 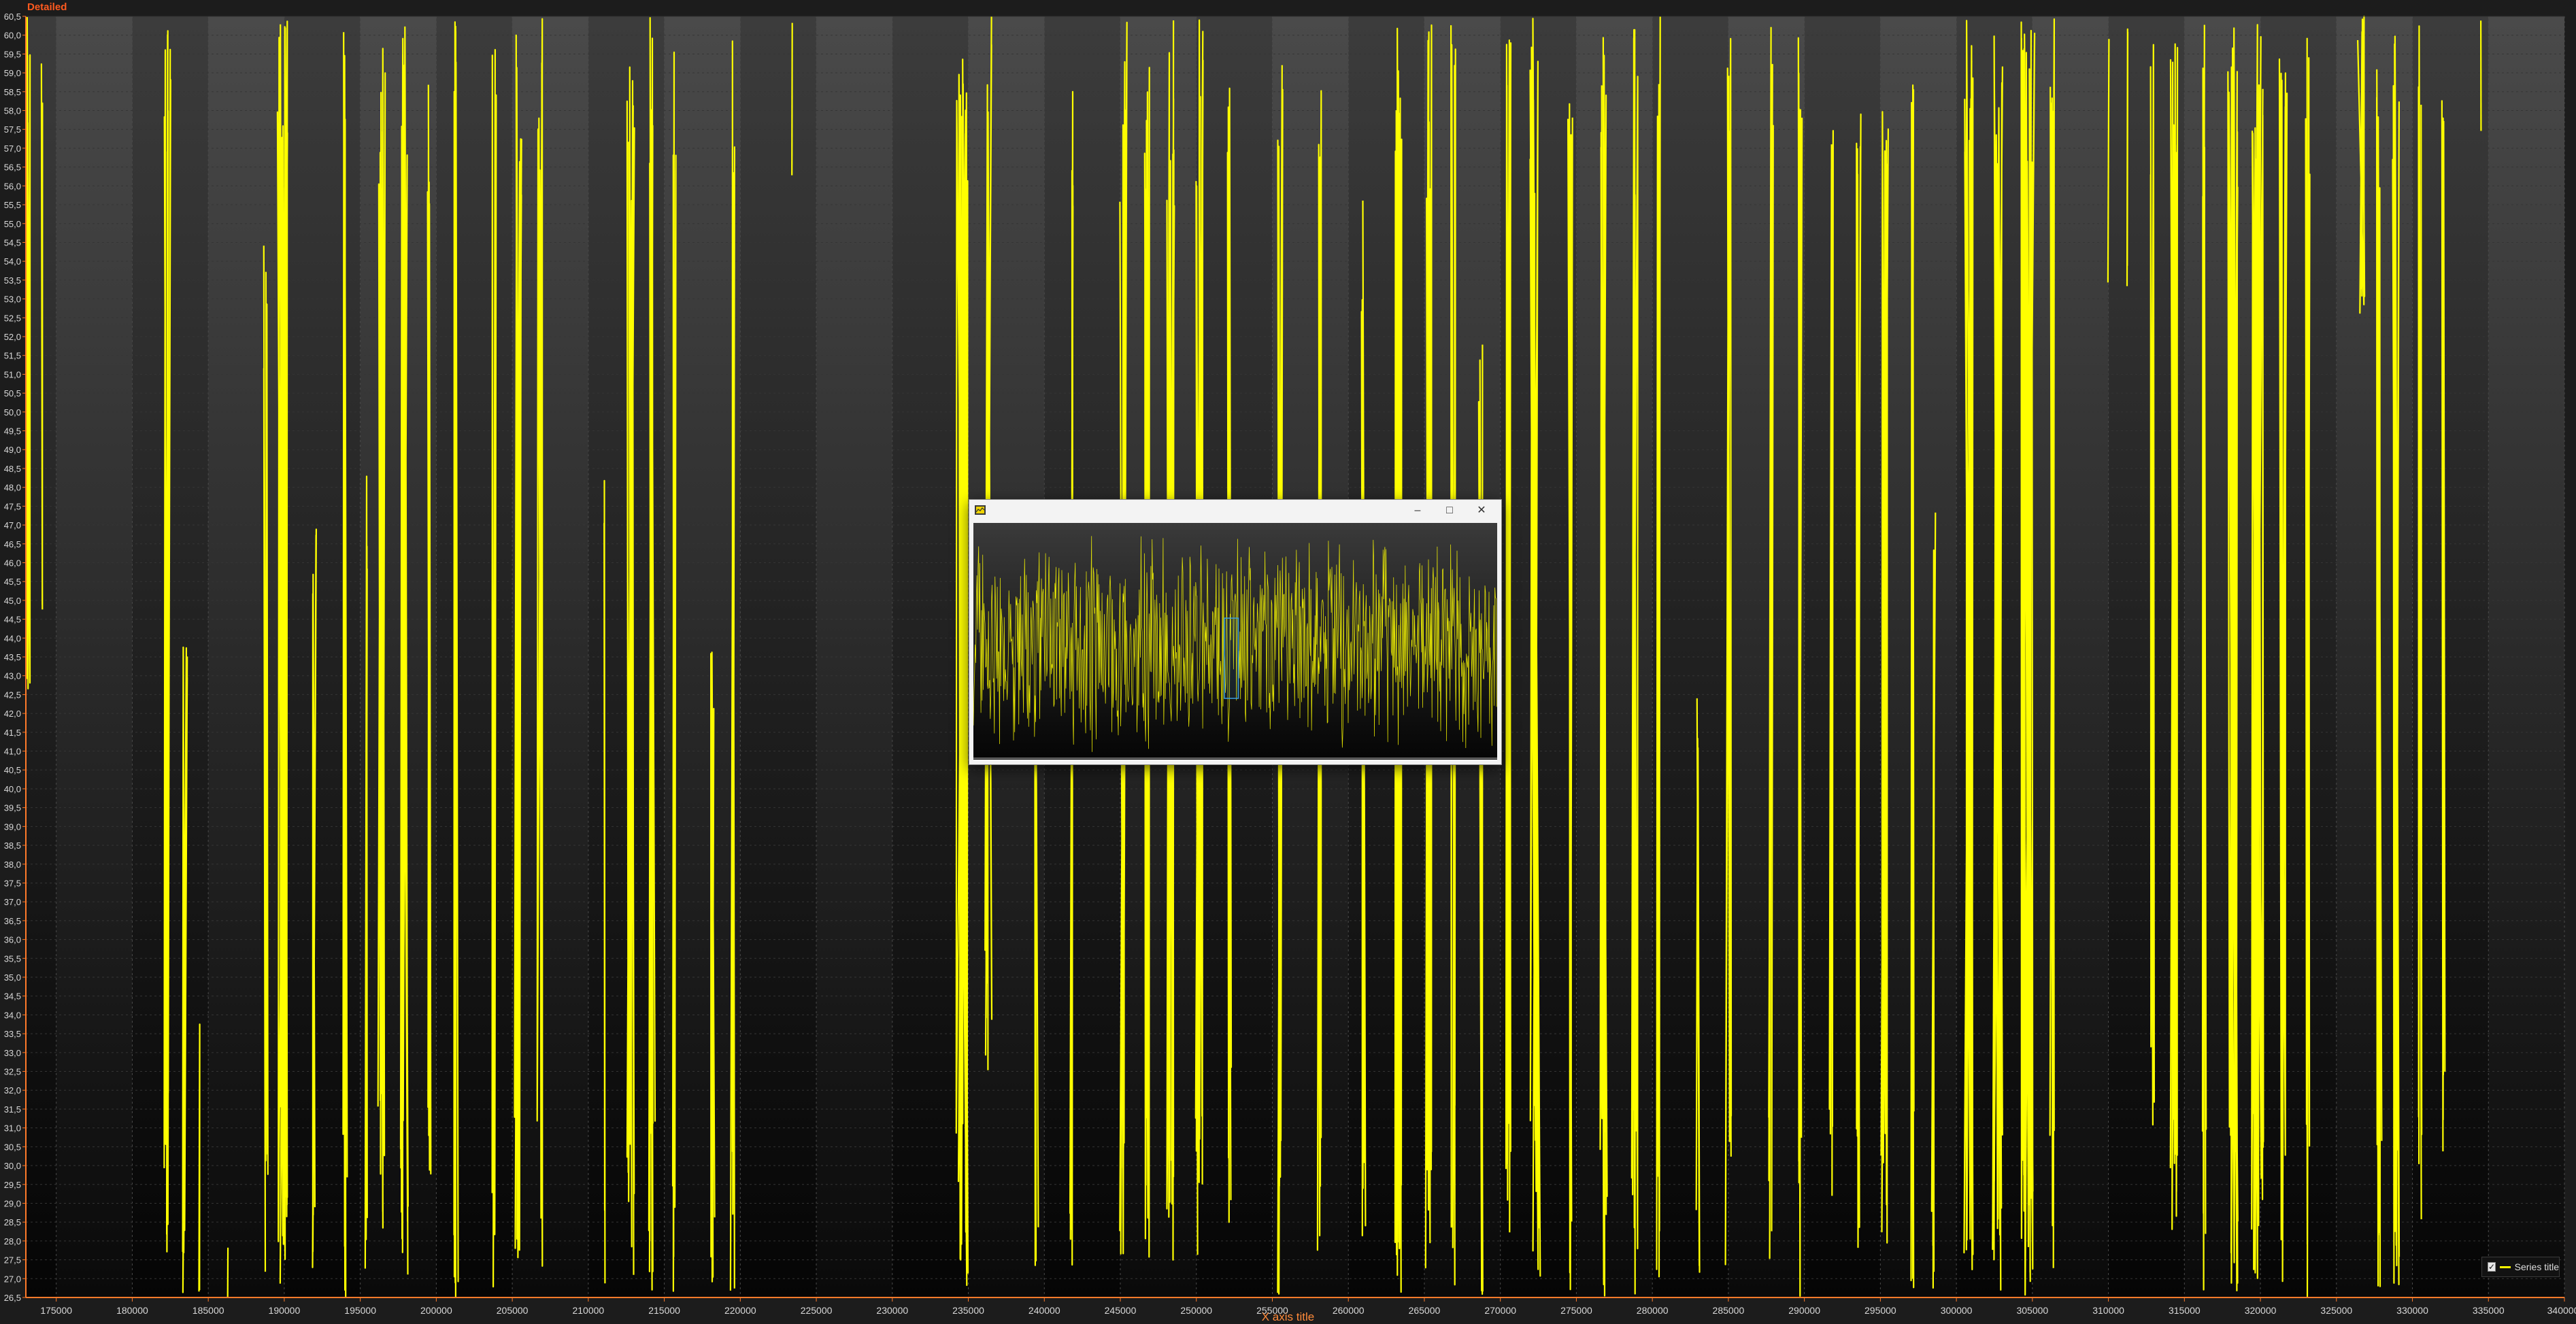 I want to click on y-tick-label: 52,5, so click(x=12, y=318).